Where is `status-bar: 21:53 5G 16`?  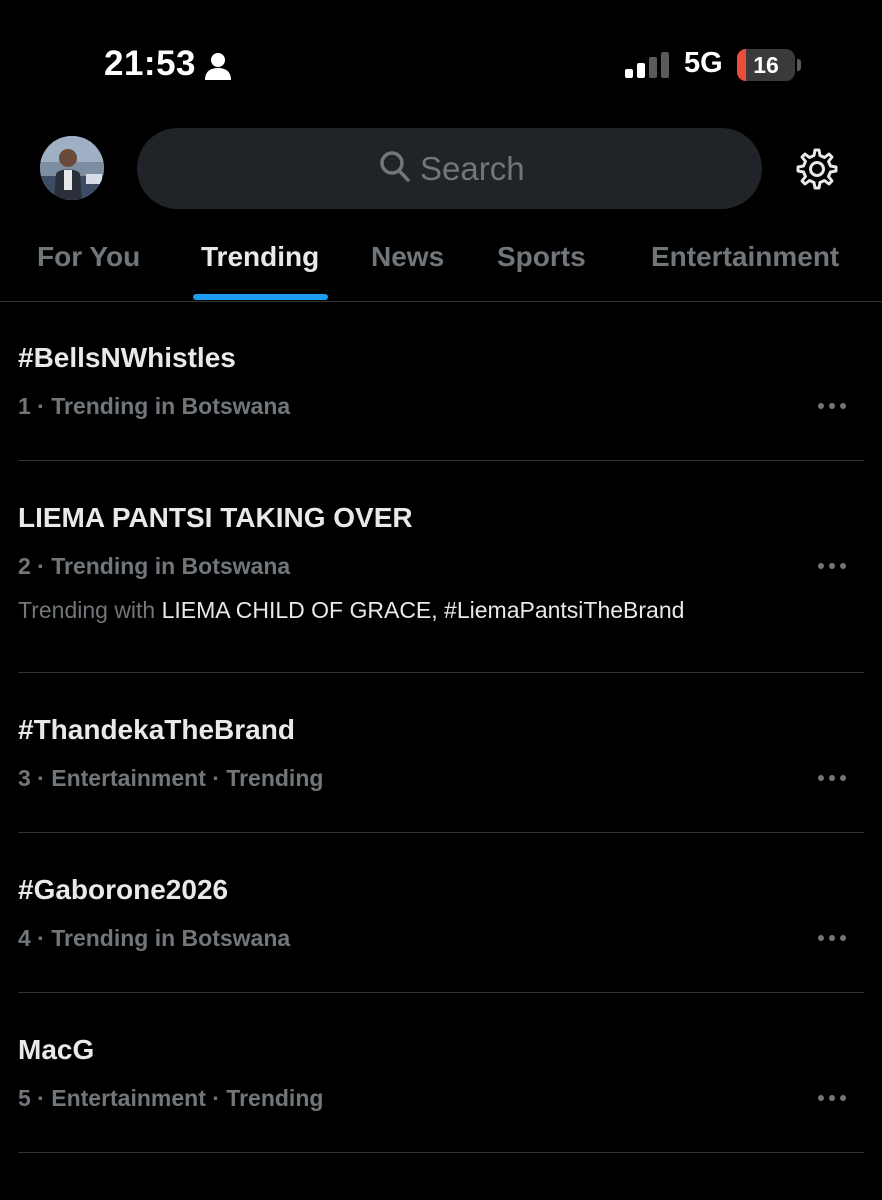 status-bar: 21:53 5G 16 is located at coordinates (441, 55).